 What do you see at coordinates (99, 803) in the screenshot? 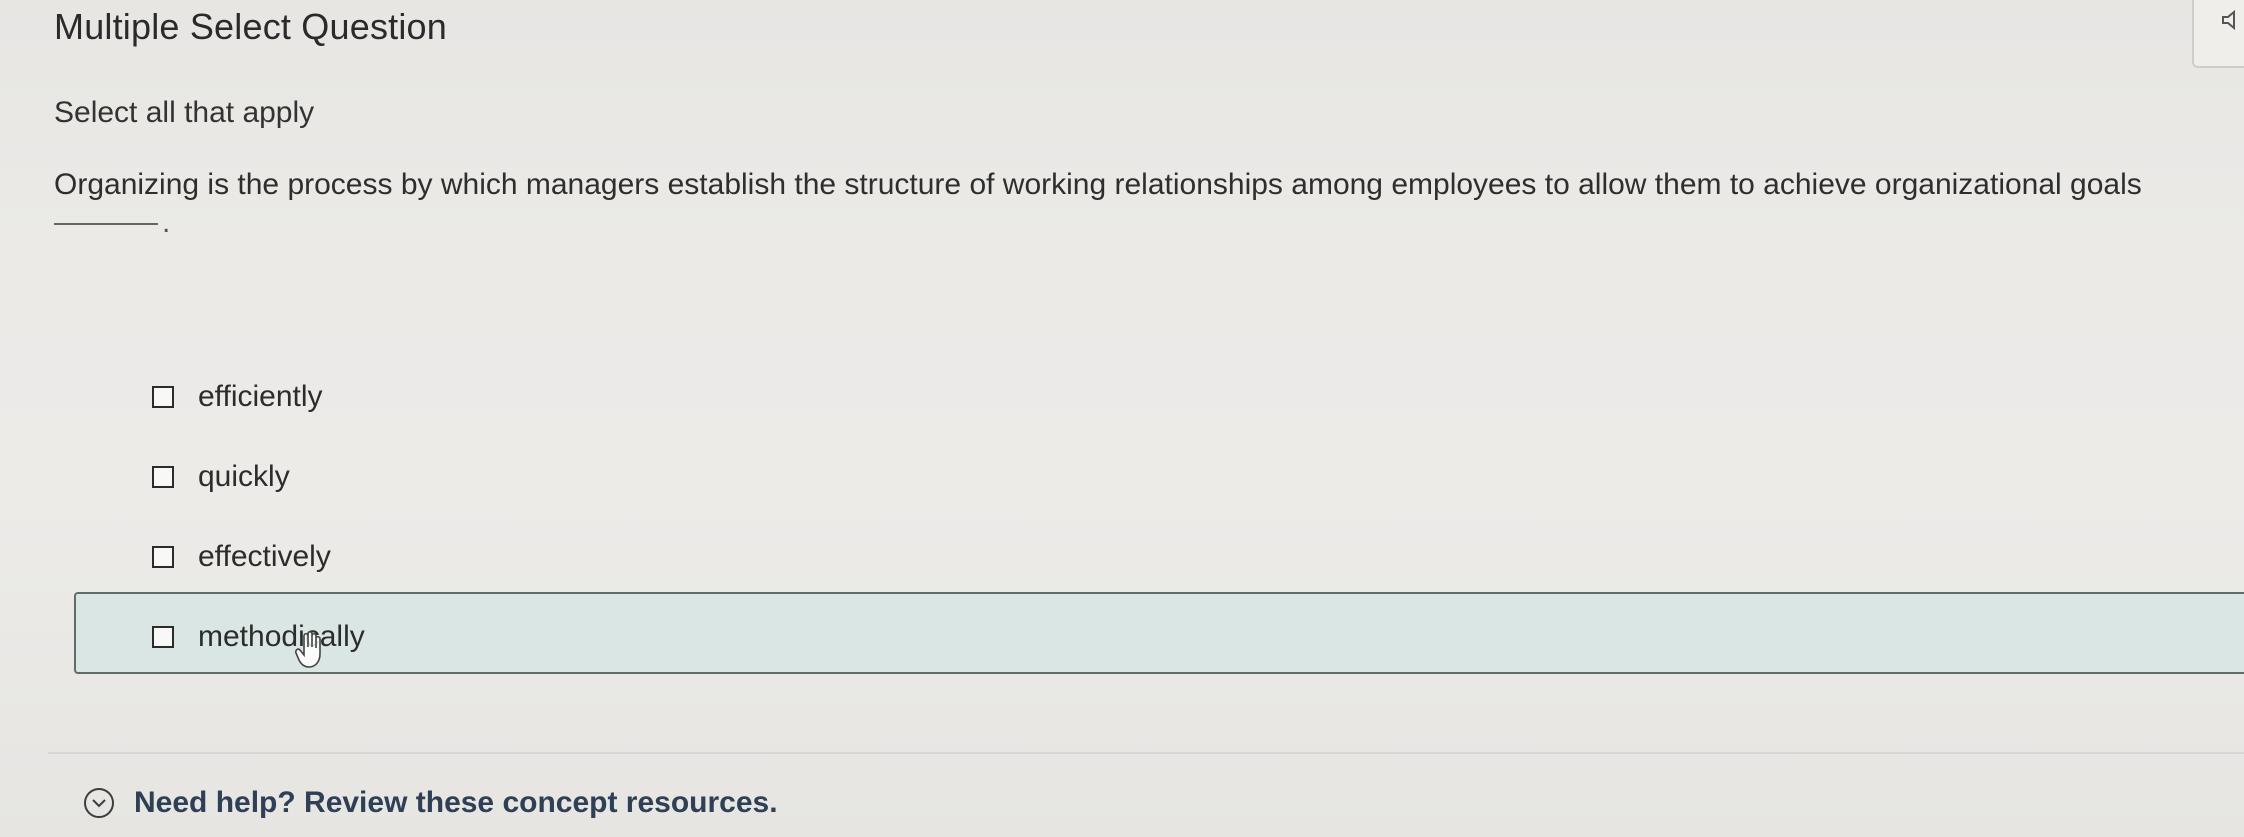
I see `chevron-down-circle-icon` at bounding box center [99, 803].